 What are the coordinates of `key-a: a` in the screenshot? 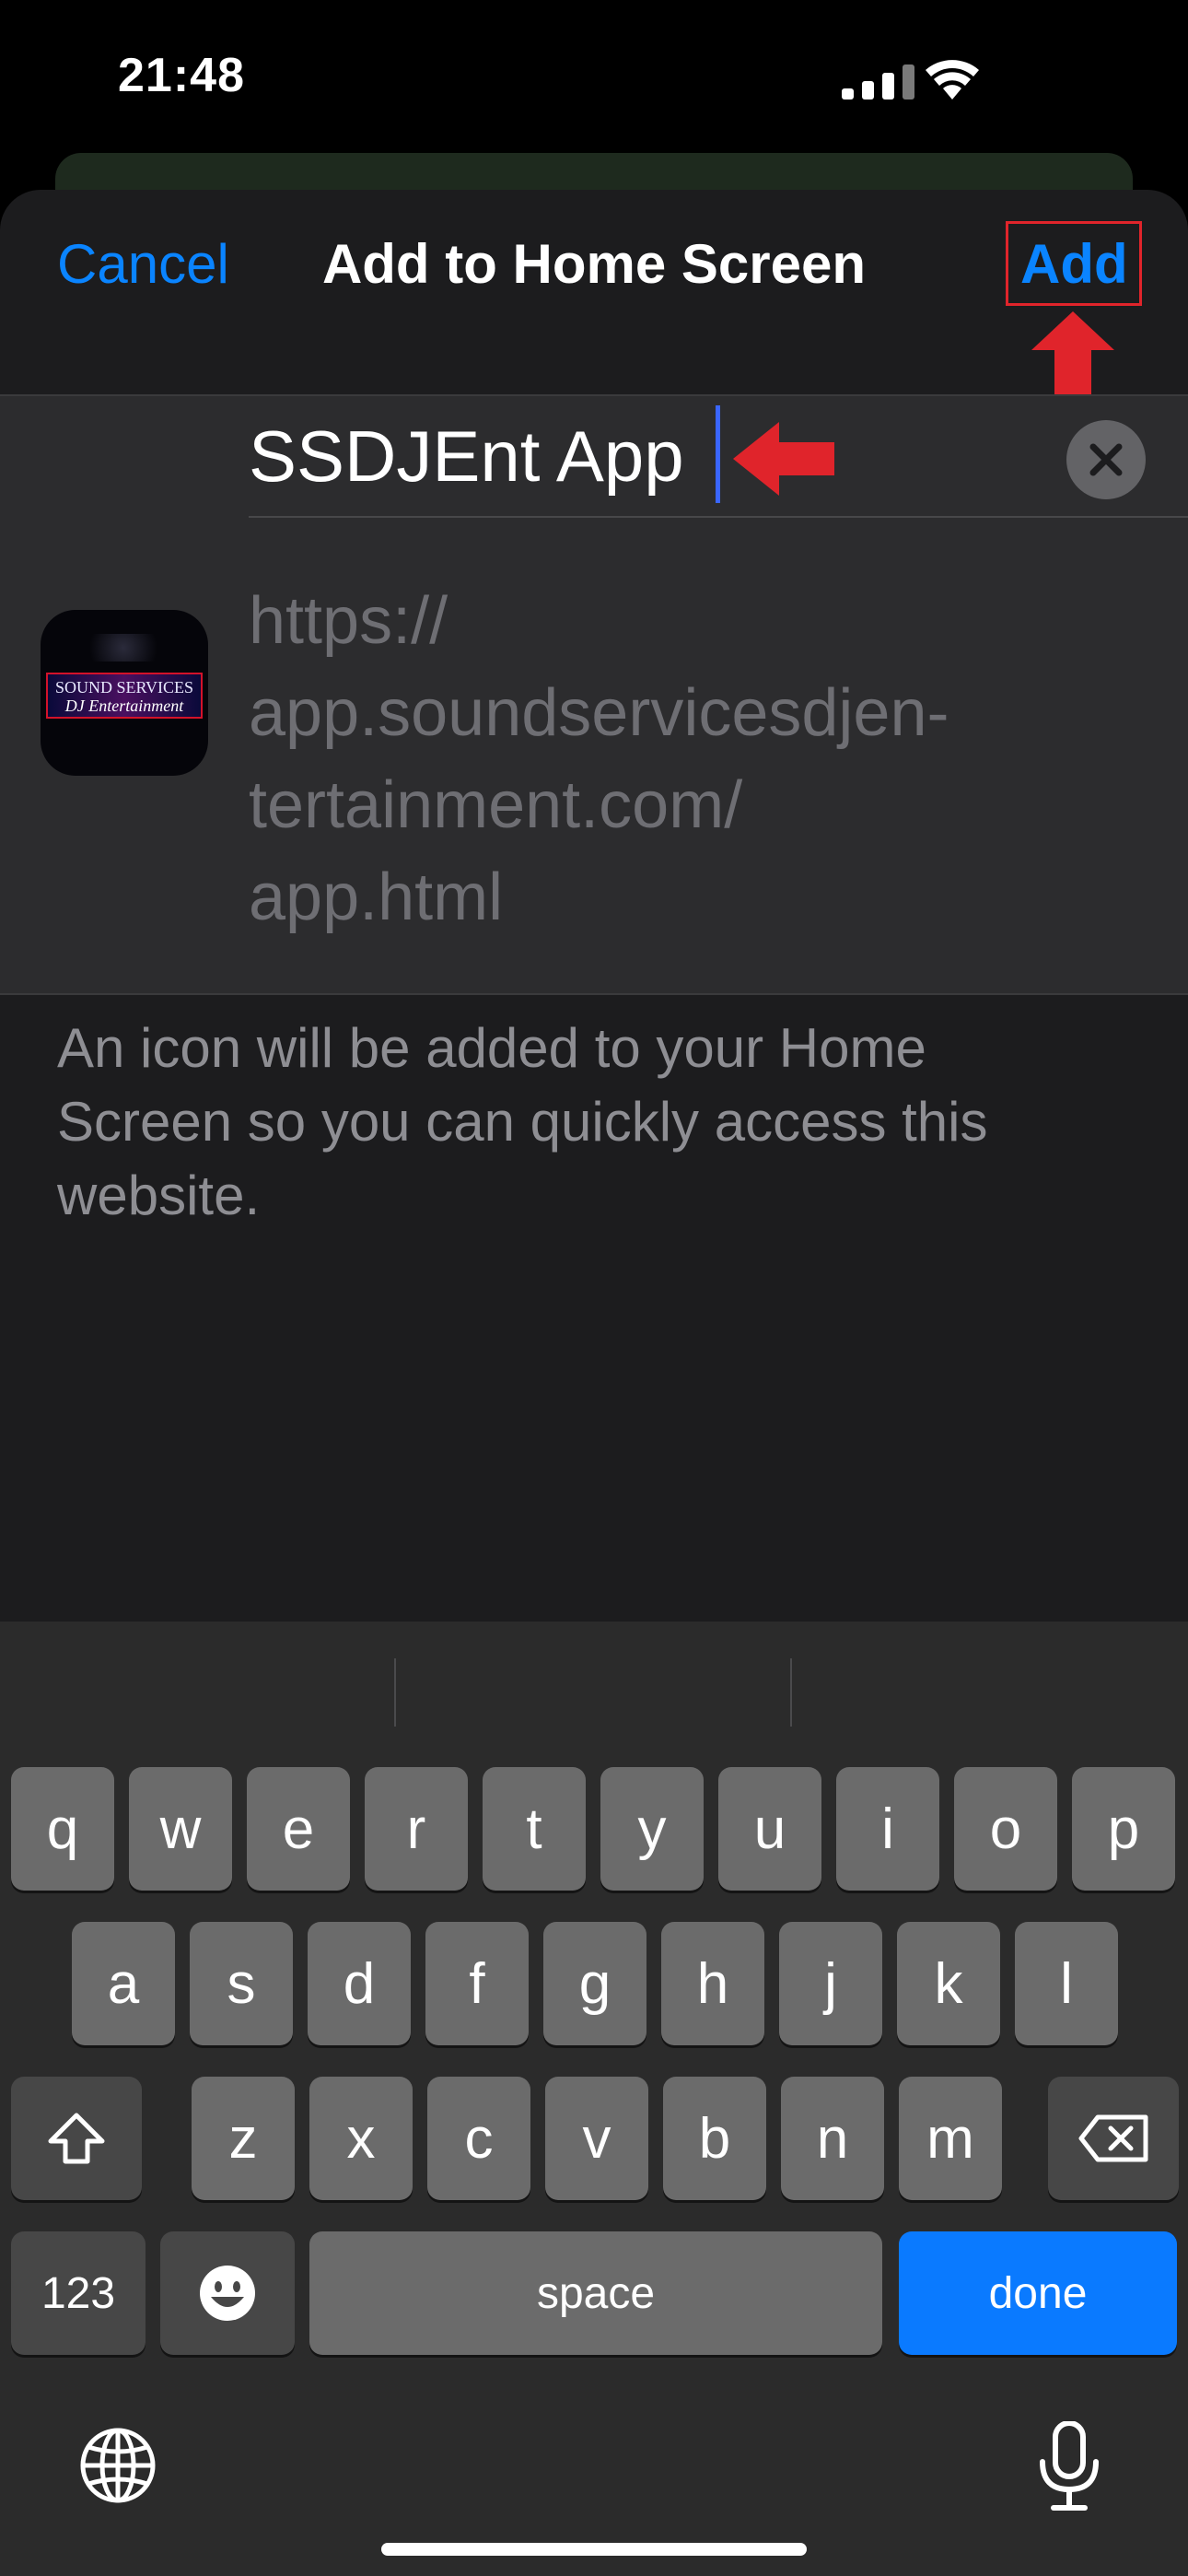 It's located at (124, 1983).